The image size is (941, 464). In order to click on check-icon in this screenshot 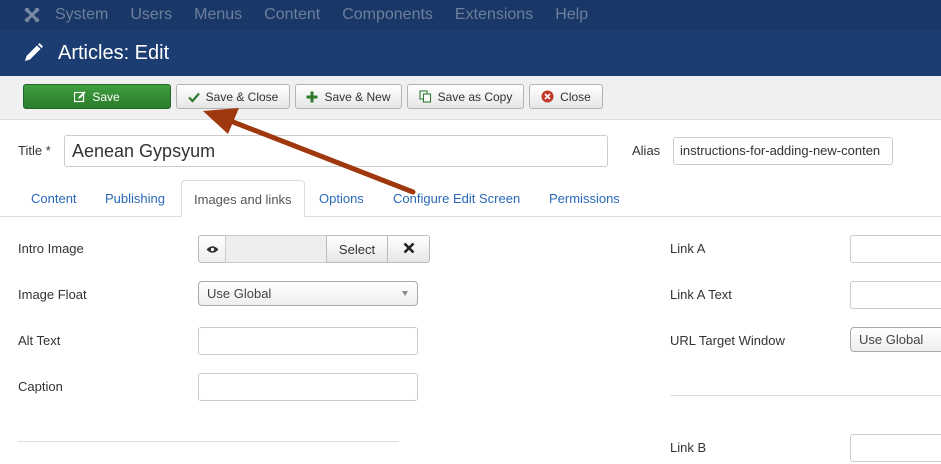, I will do `click(193, 97)`.